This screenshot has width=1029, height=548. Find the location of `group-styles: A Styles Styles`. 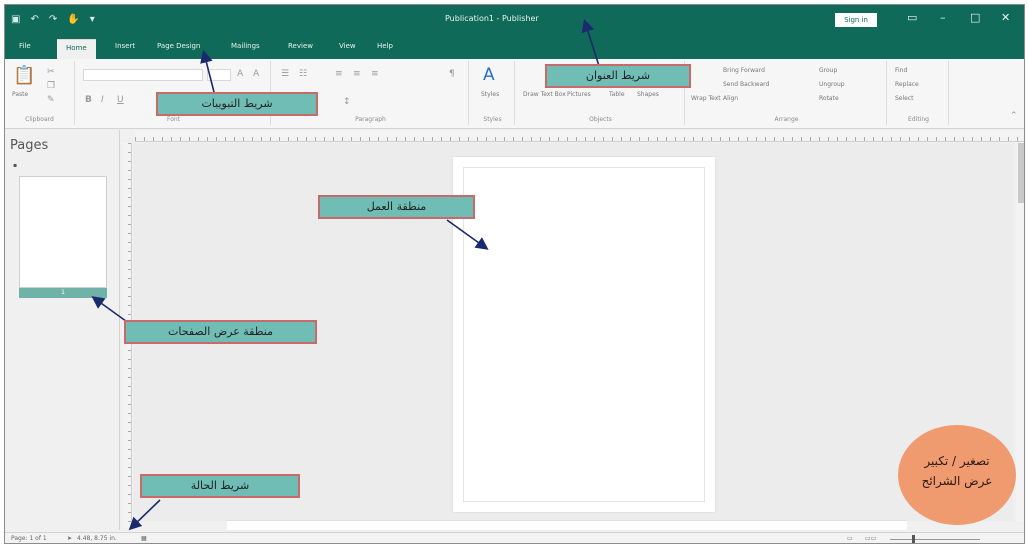

group-styles: A Styles Styles is located at coordinates (493, 93).